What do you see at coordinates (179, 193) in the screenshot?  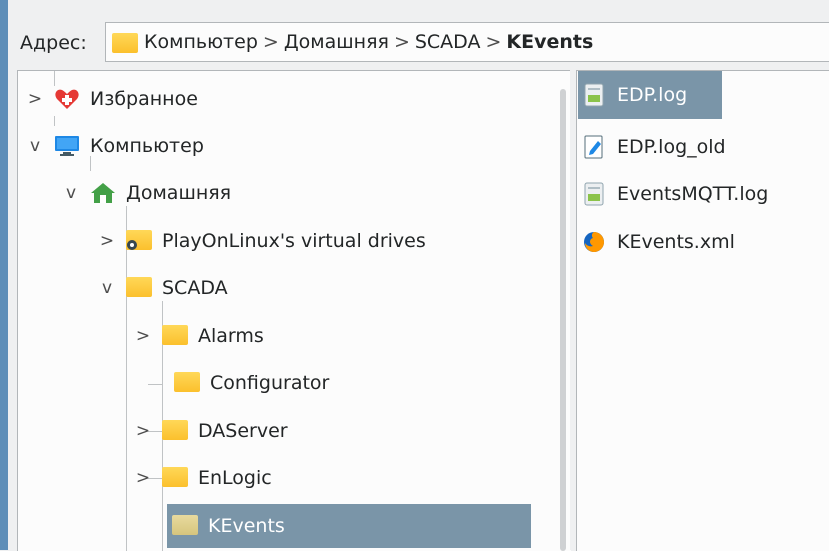 I see `tree-item-label: Домашняя` at bounding box center [179, 193].